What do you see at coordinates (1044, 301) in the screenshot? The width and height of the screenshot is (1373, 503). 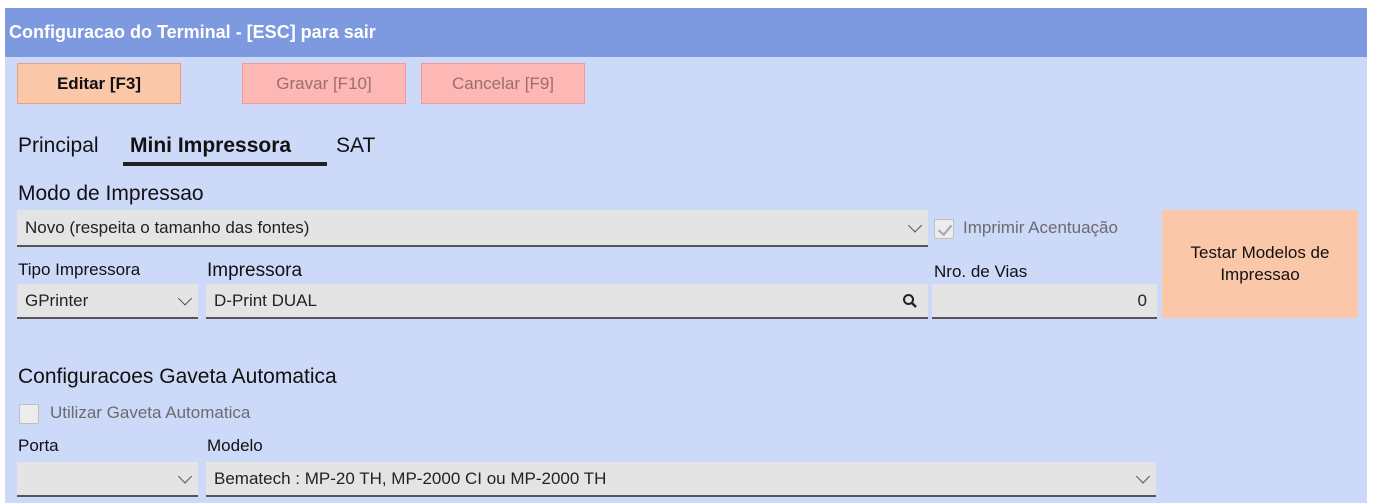 I see `copies-input: 0` at bounding box center [1044, 301].